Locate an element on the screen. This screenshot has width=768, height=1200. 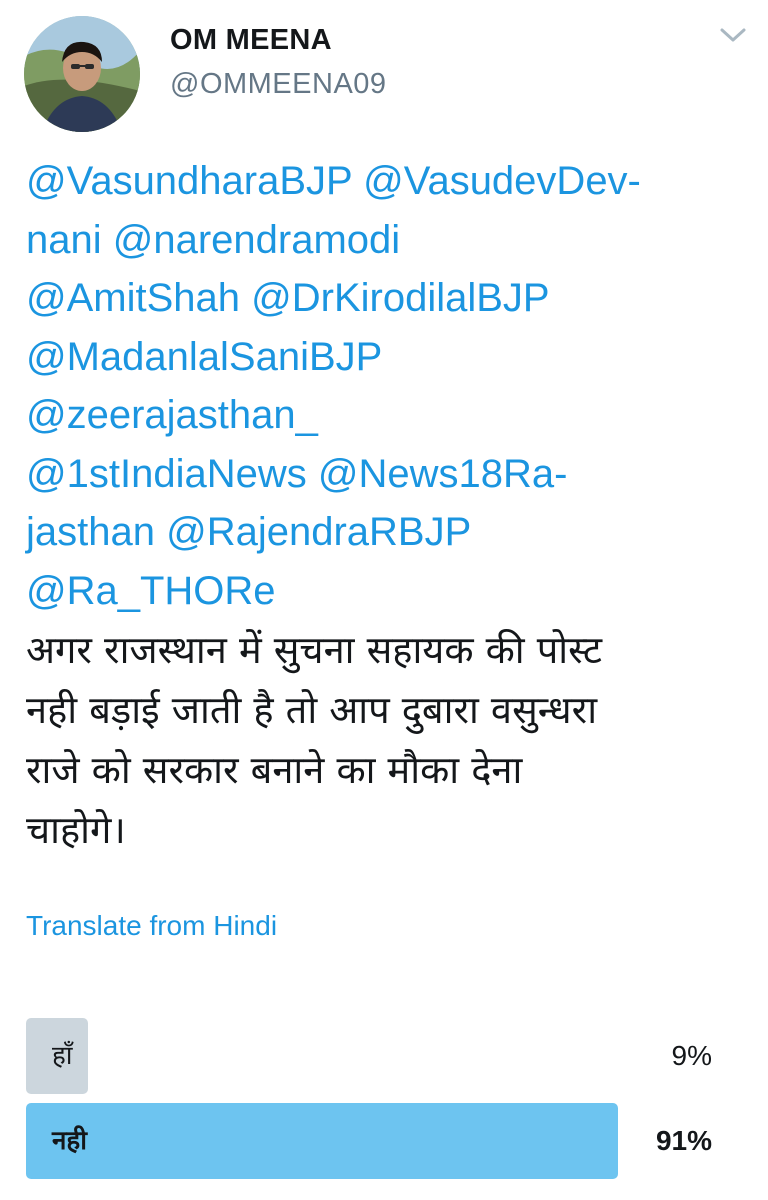
mention-line: nani @narendramodi is located at coordinates (386, 240).